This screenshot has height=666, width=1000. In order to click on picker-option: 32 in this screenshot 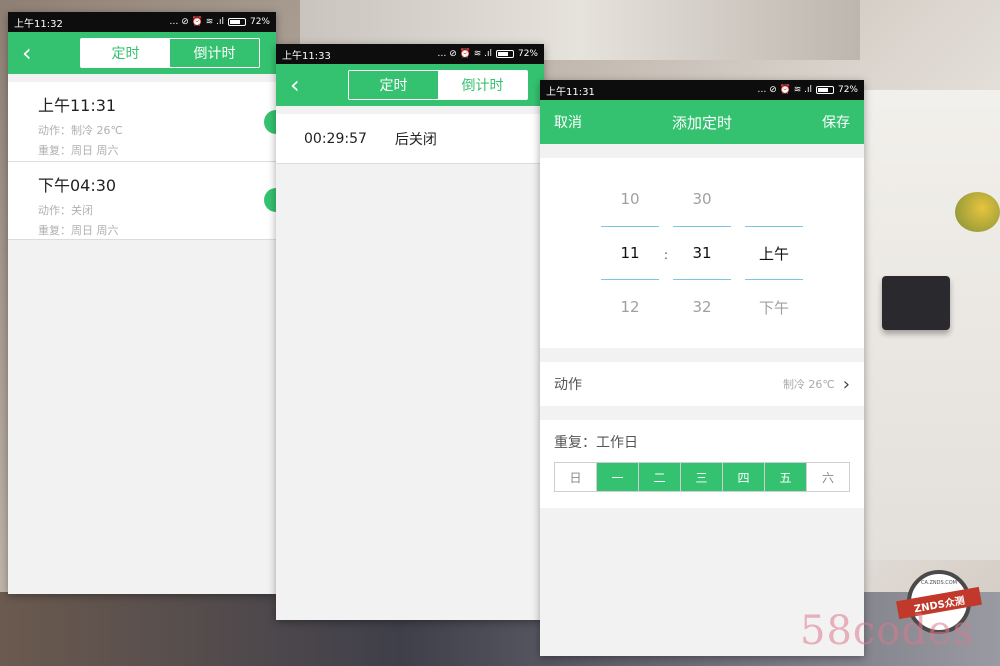, I will do `click(702, 307)`.